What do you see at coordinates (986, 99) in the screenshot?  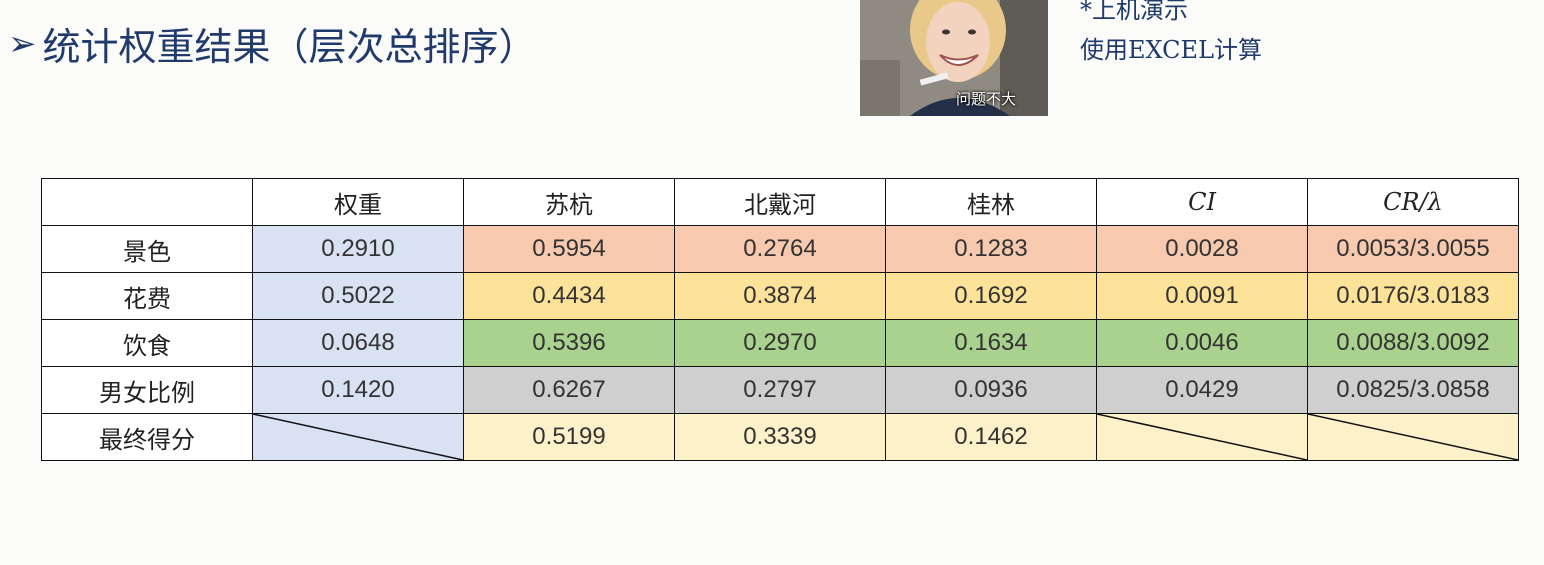 I see `photo-caption: 问题不大` at bounding box center [986, 99].